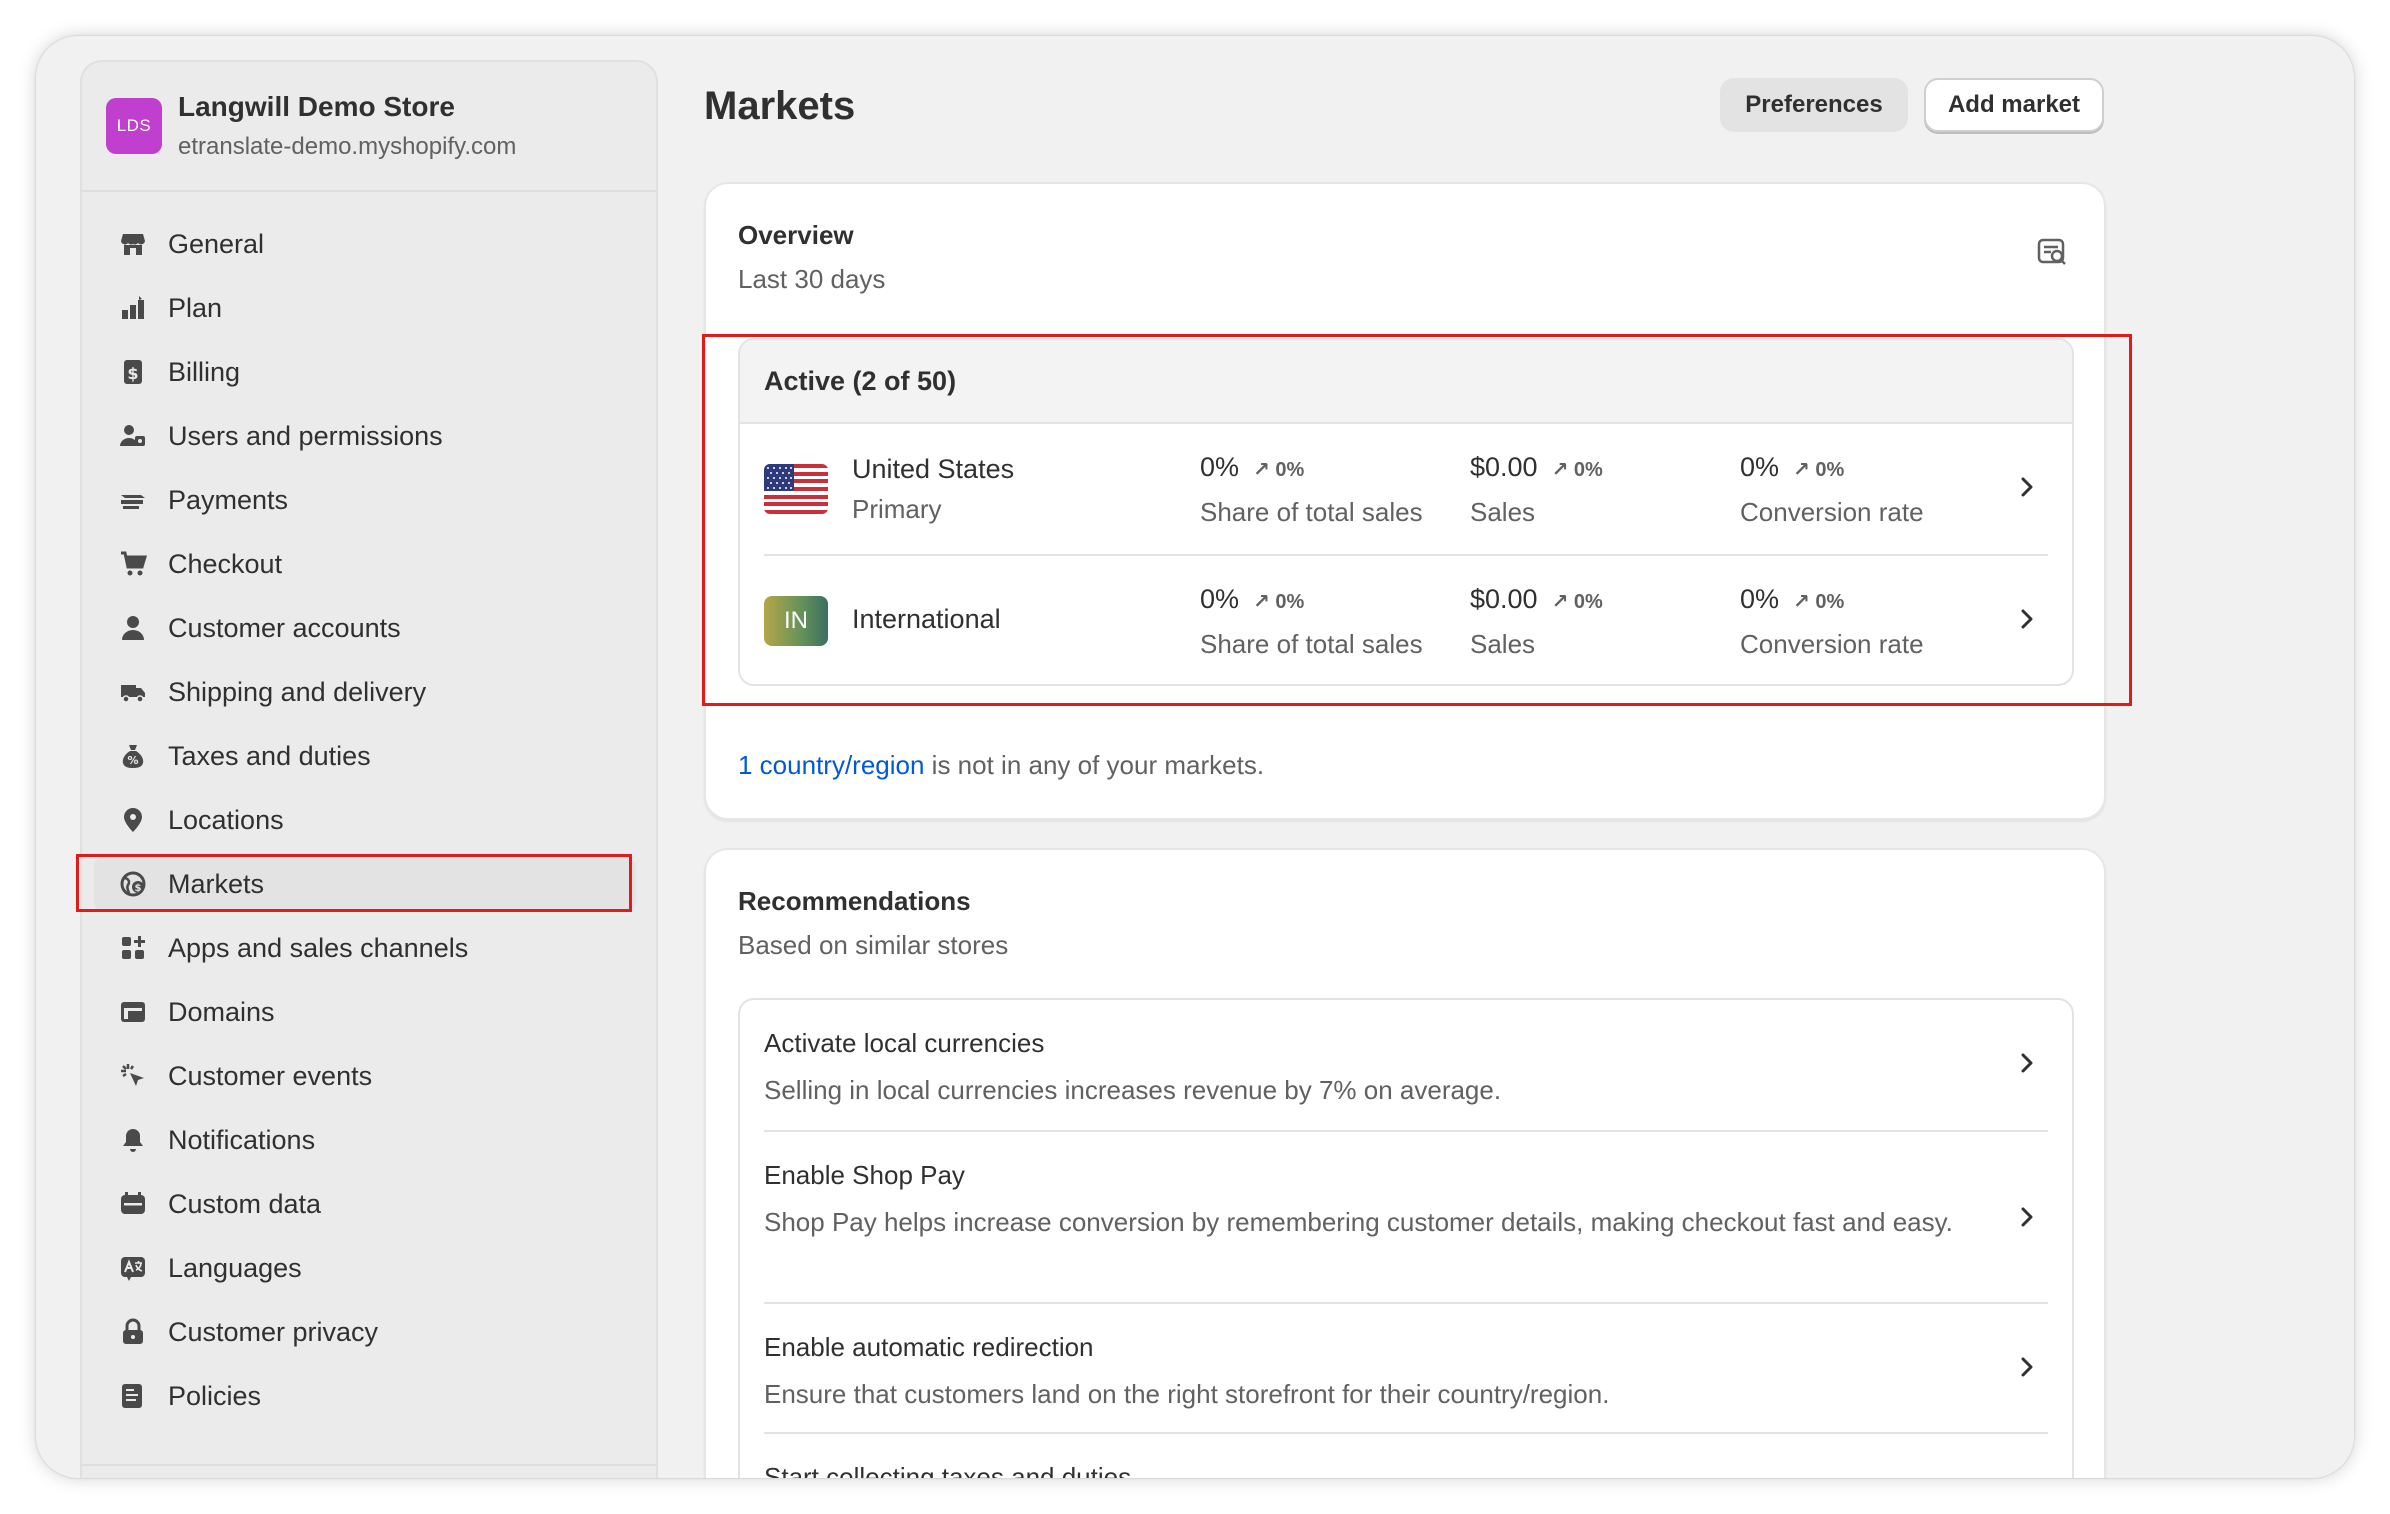 The width and height of the screenshot is (2390, 1514). What do you see at coordinates (273, 1331) in the screenshot?
I see `sidebar-item-label: Customer privacy` at bounding box center [273, 1331].